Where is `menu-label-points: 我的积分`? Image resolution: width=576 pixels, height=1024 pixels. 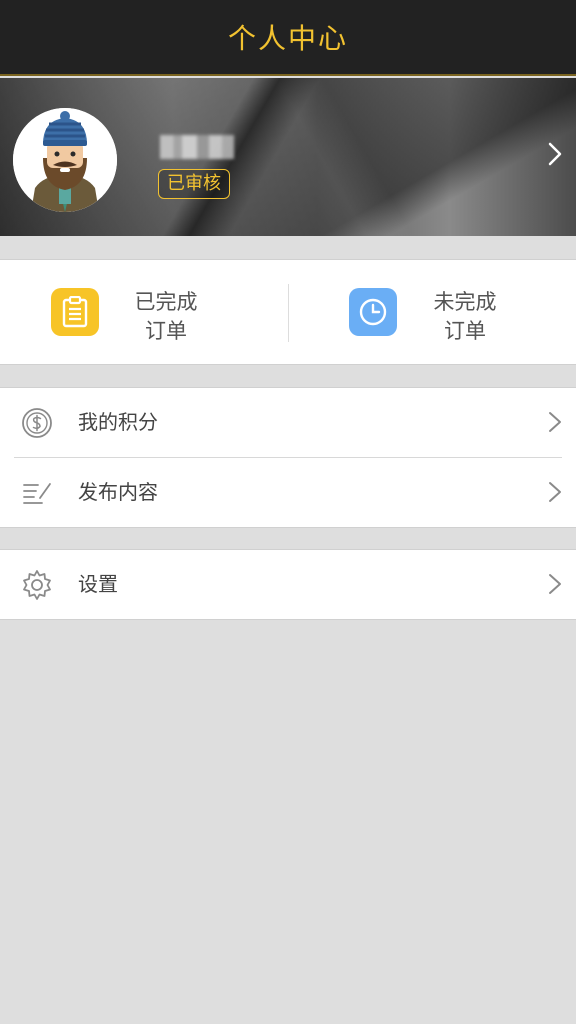 menu-label-points: 我的积分 is located at coordinates (118, 422).